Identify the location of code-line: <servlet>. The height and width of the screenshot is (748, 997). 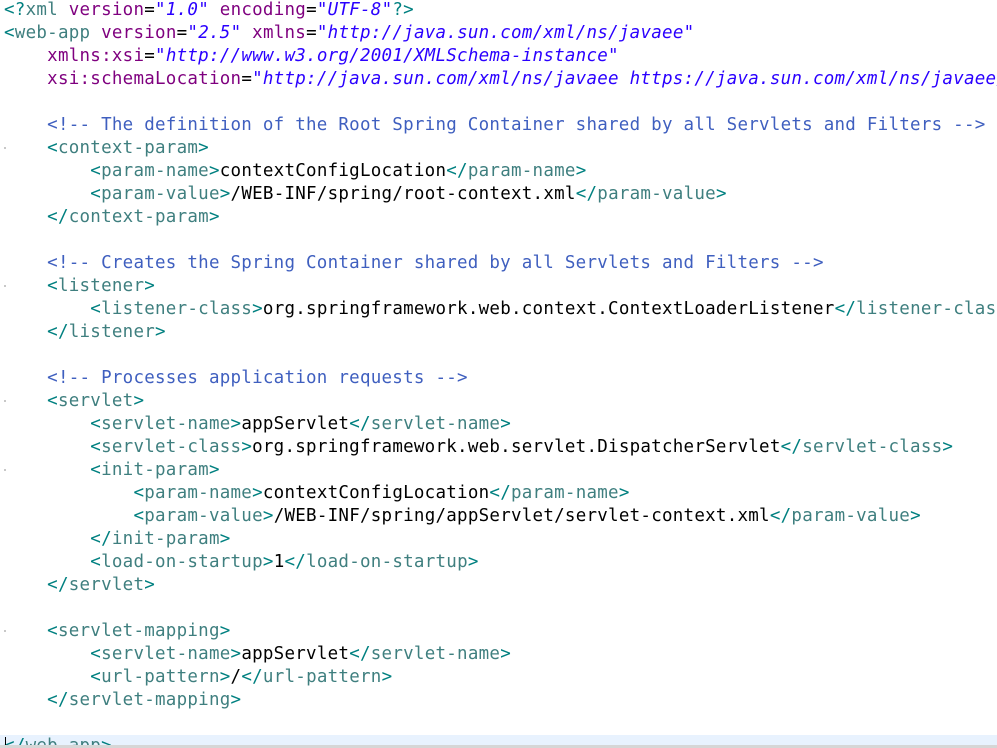
(498, 401).